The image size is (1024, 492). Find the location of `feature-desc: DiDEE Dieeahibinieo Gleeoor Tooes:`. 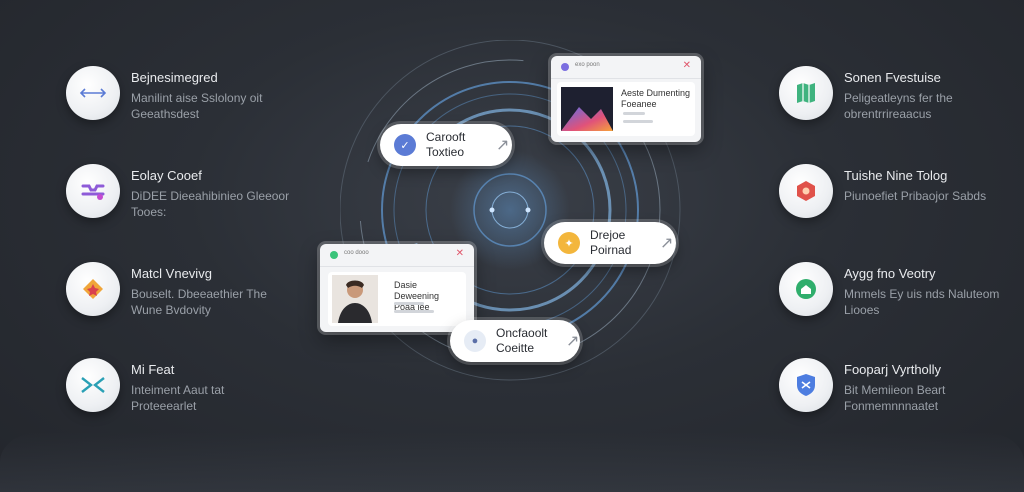

feature-desc: DiDEE Dieeahibinieo Gleeoor Tooes: is located at coordinates (210, 204).